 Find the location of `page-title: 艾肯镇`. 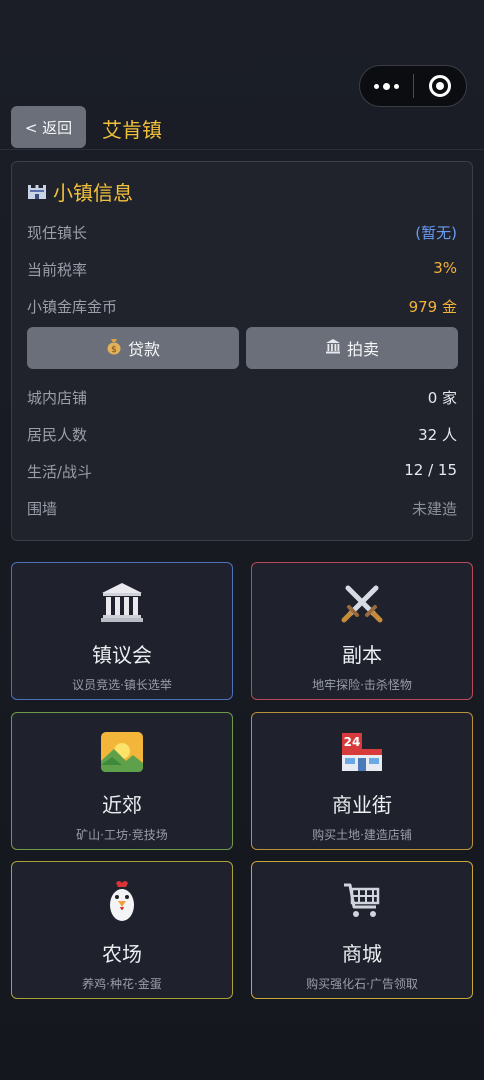

page-title: 艾肯镇 is located at coordinates (132, 130).